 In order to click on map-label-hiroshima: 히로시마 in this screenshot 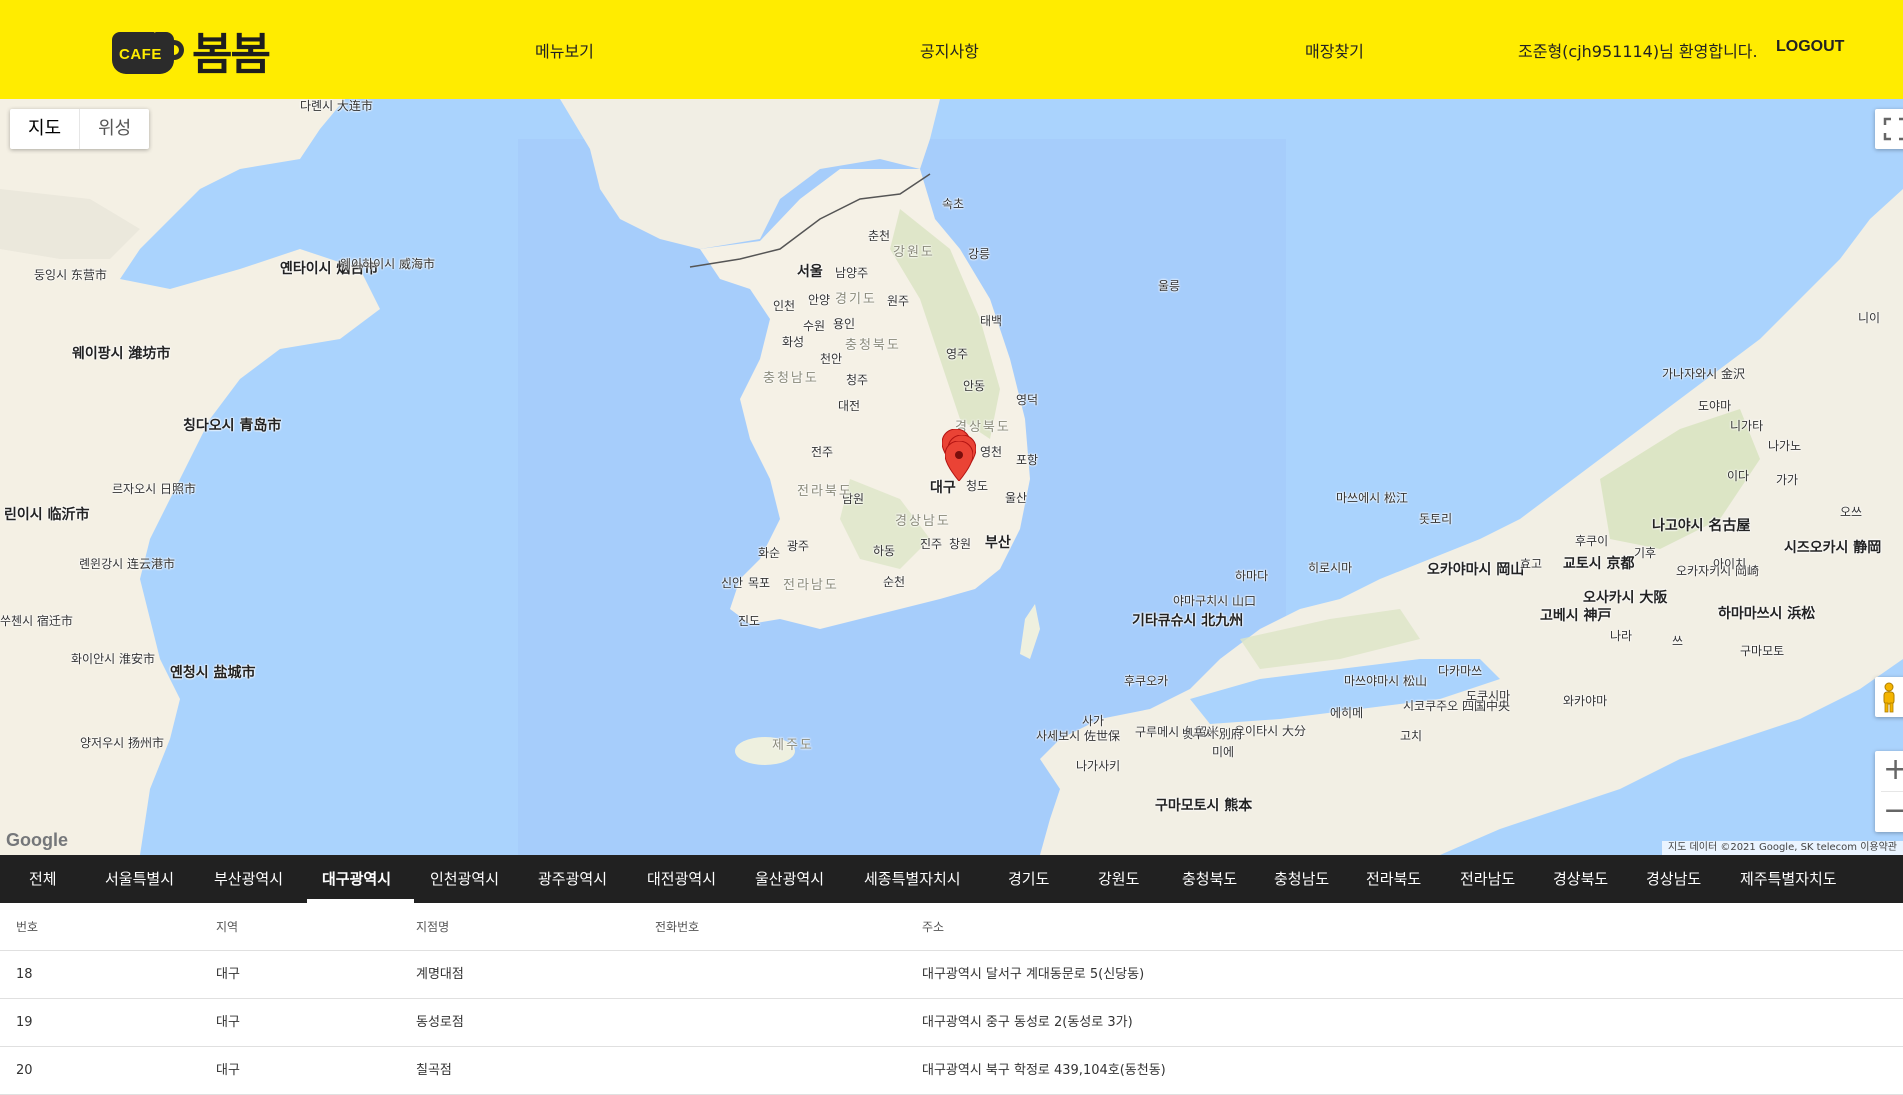, I will do `click(1330, 568)`.